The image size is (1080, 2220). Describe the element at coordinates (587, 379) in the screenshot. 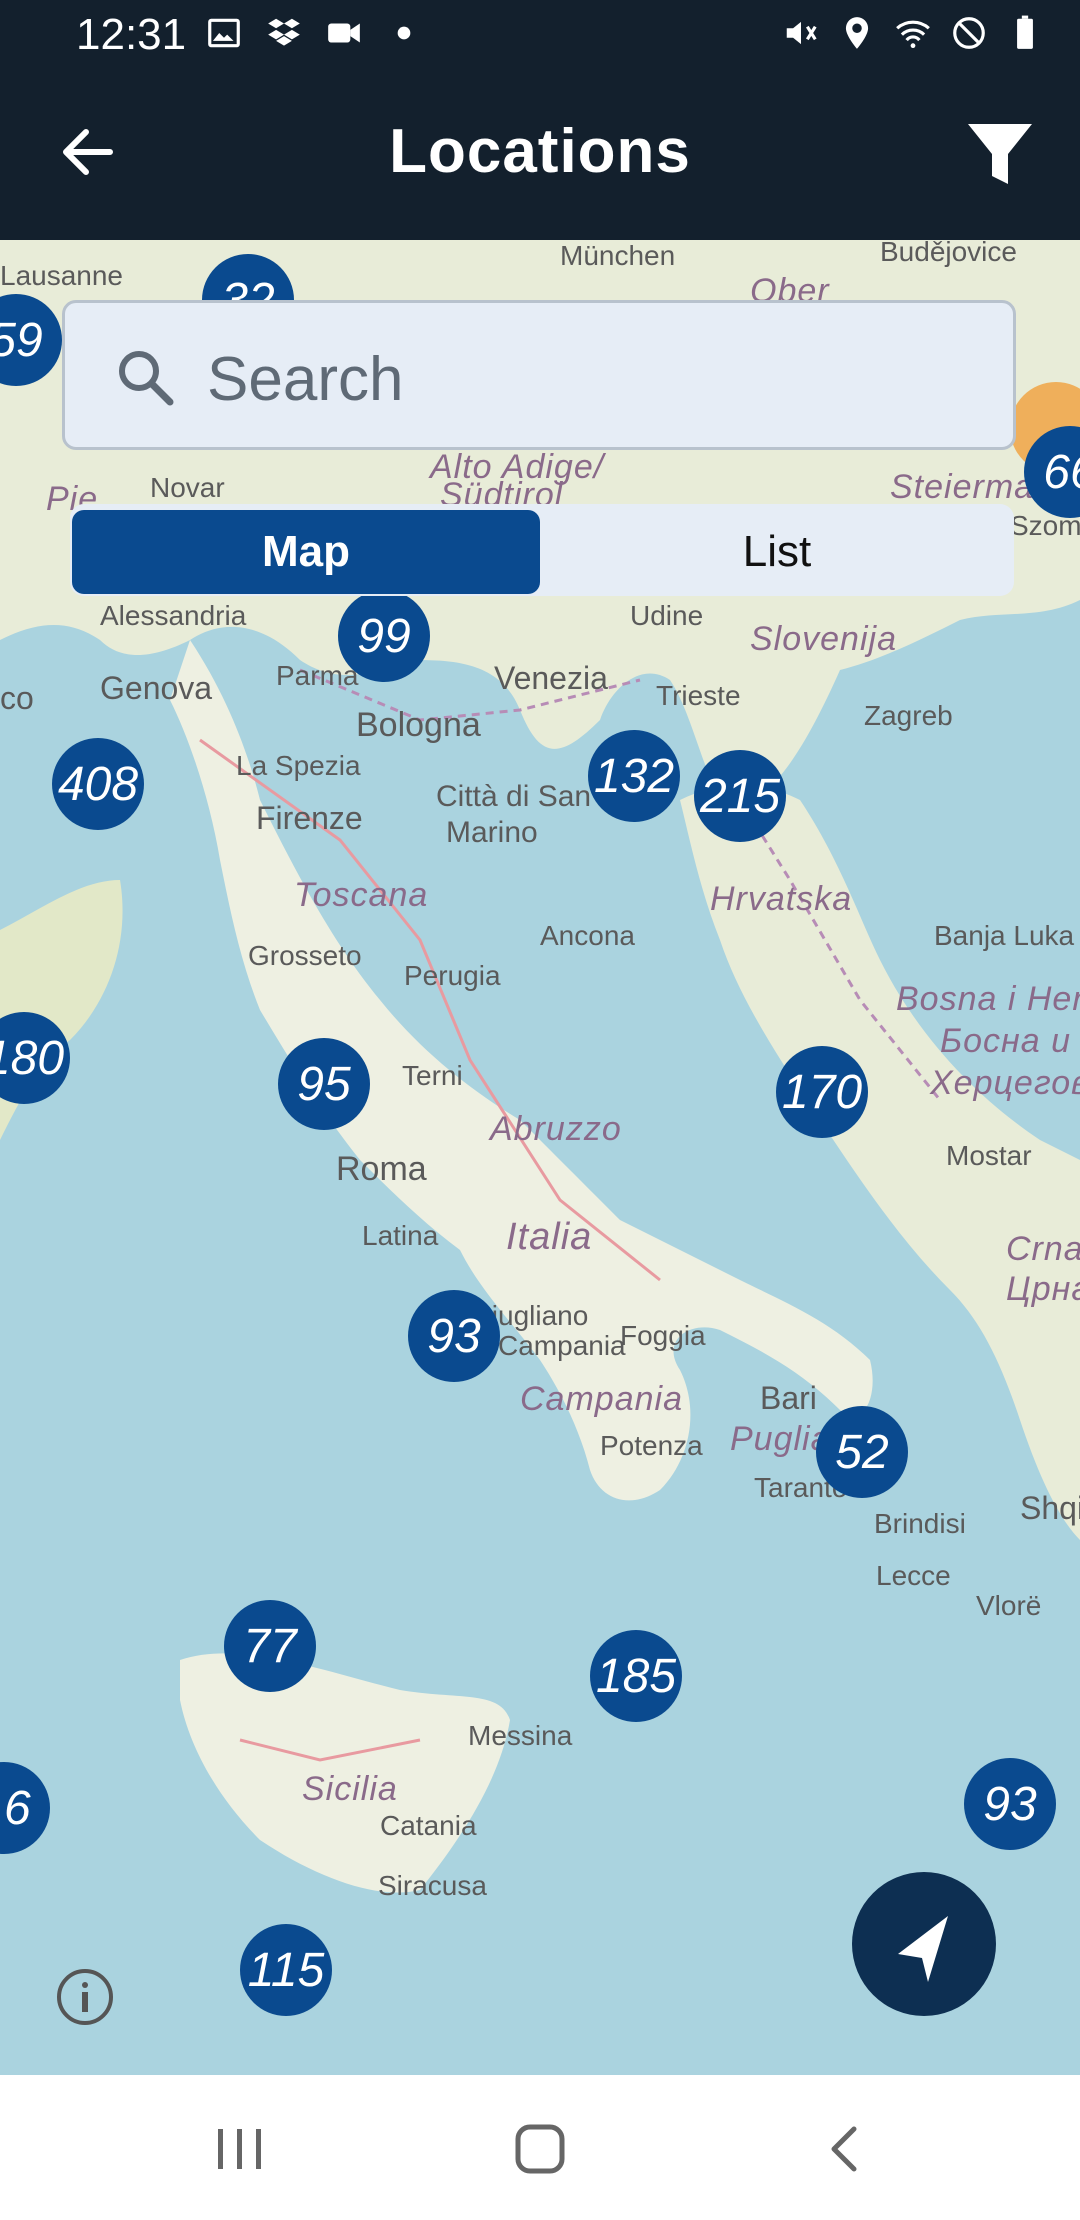

I see `search-input` at that location.